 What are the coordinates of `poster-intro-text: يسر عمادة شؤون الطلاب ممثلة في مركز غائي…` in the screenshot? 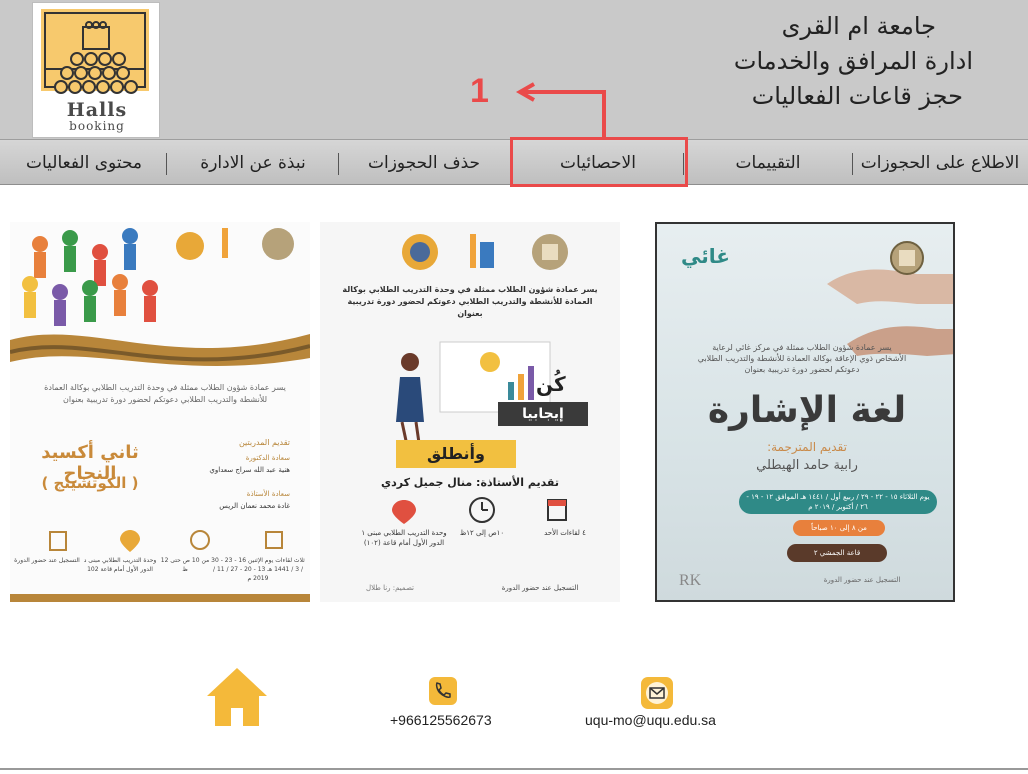 It's located at (802, 358).